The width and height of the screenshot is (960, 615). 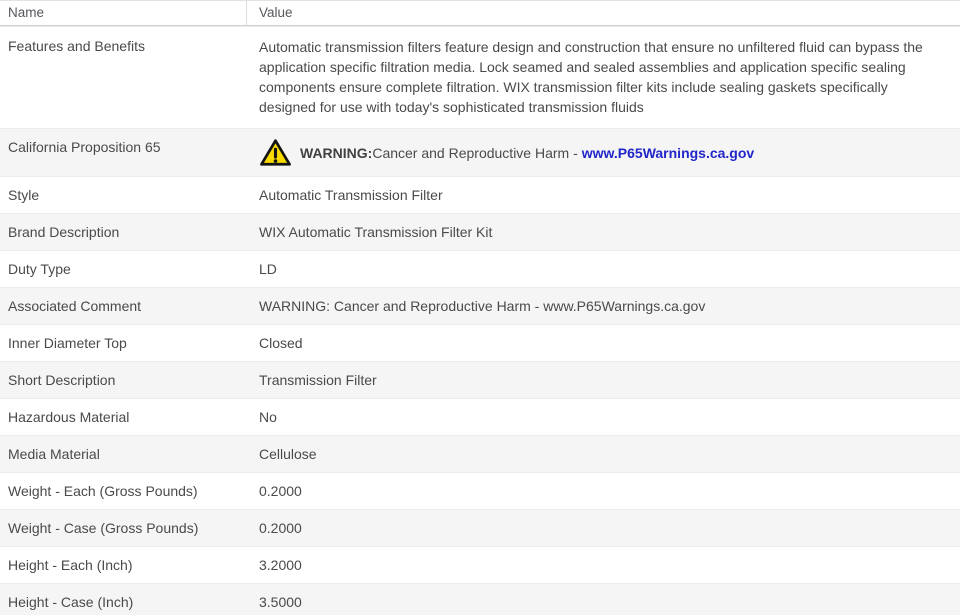 I want to click on spec-value: WIX Automatic Transmission Filter Kit, so click(x=376, y=232).